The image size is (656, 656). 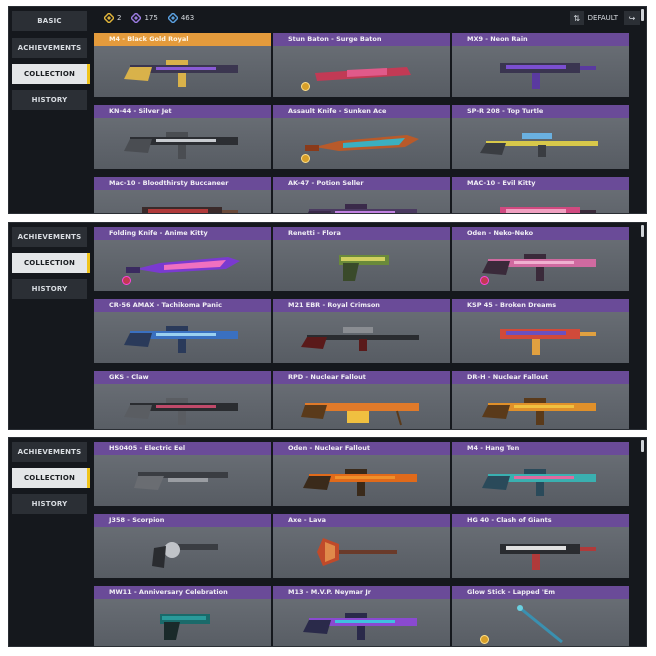 I want to click on sidebar-item-basic: BASIC, so click(x=49, y=21).